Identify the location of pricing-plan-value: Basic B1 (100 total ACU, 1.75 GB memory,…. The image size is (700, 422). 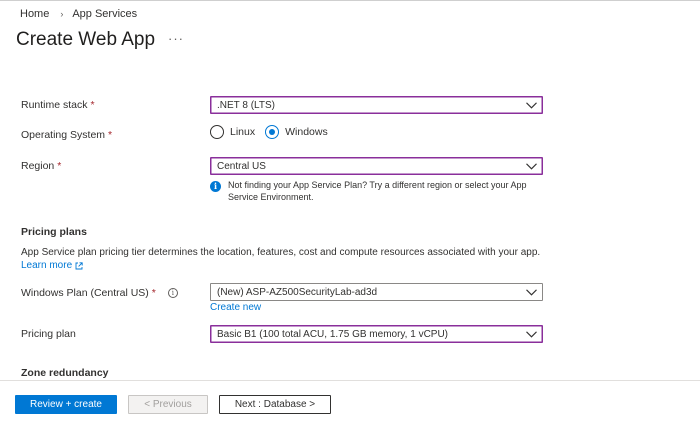
(333, 334).